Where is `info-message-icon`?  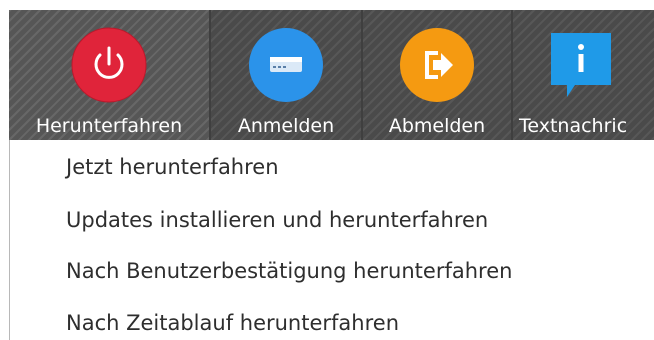
info-message-icon is located at coordinates (581, 65).